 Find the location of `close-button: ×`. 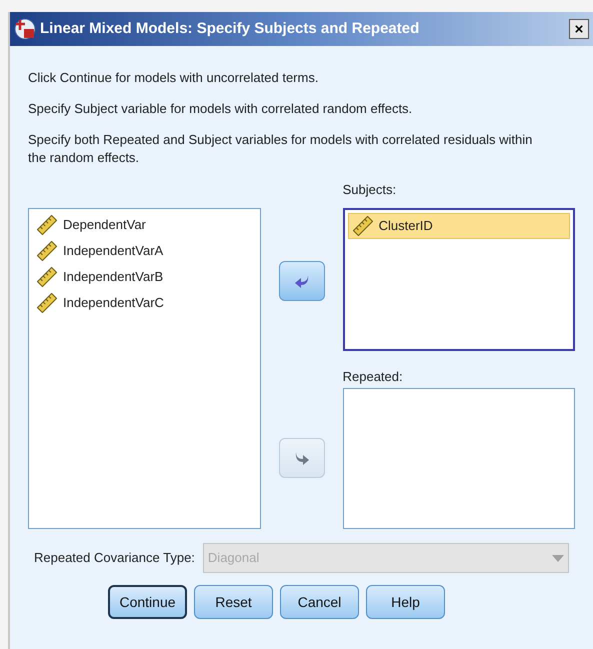

close-button: × is located at coordinates (579, 29).